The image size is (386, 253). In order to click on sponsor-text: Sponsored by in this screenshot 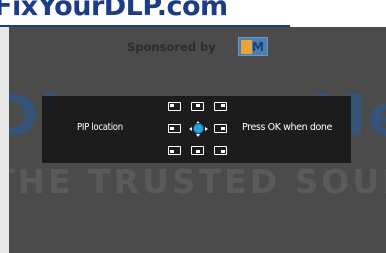, I will do `click(171, 47)`.